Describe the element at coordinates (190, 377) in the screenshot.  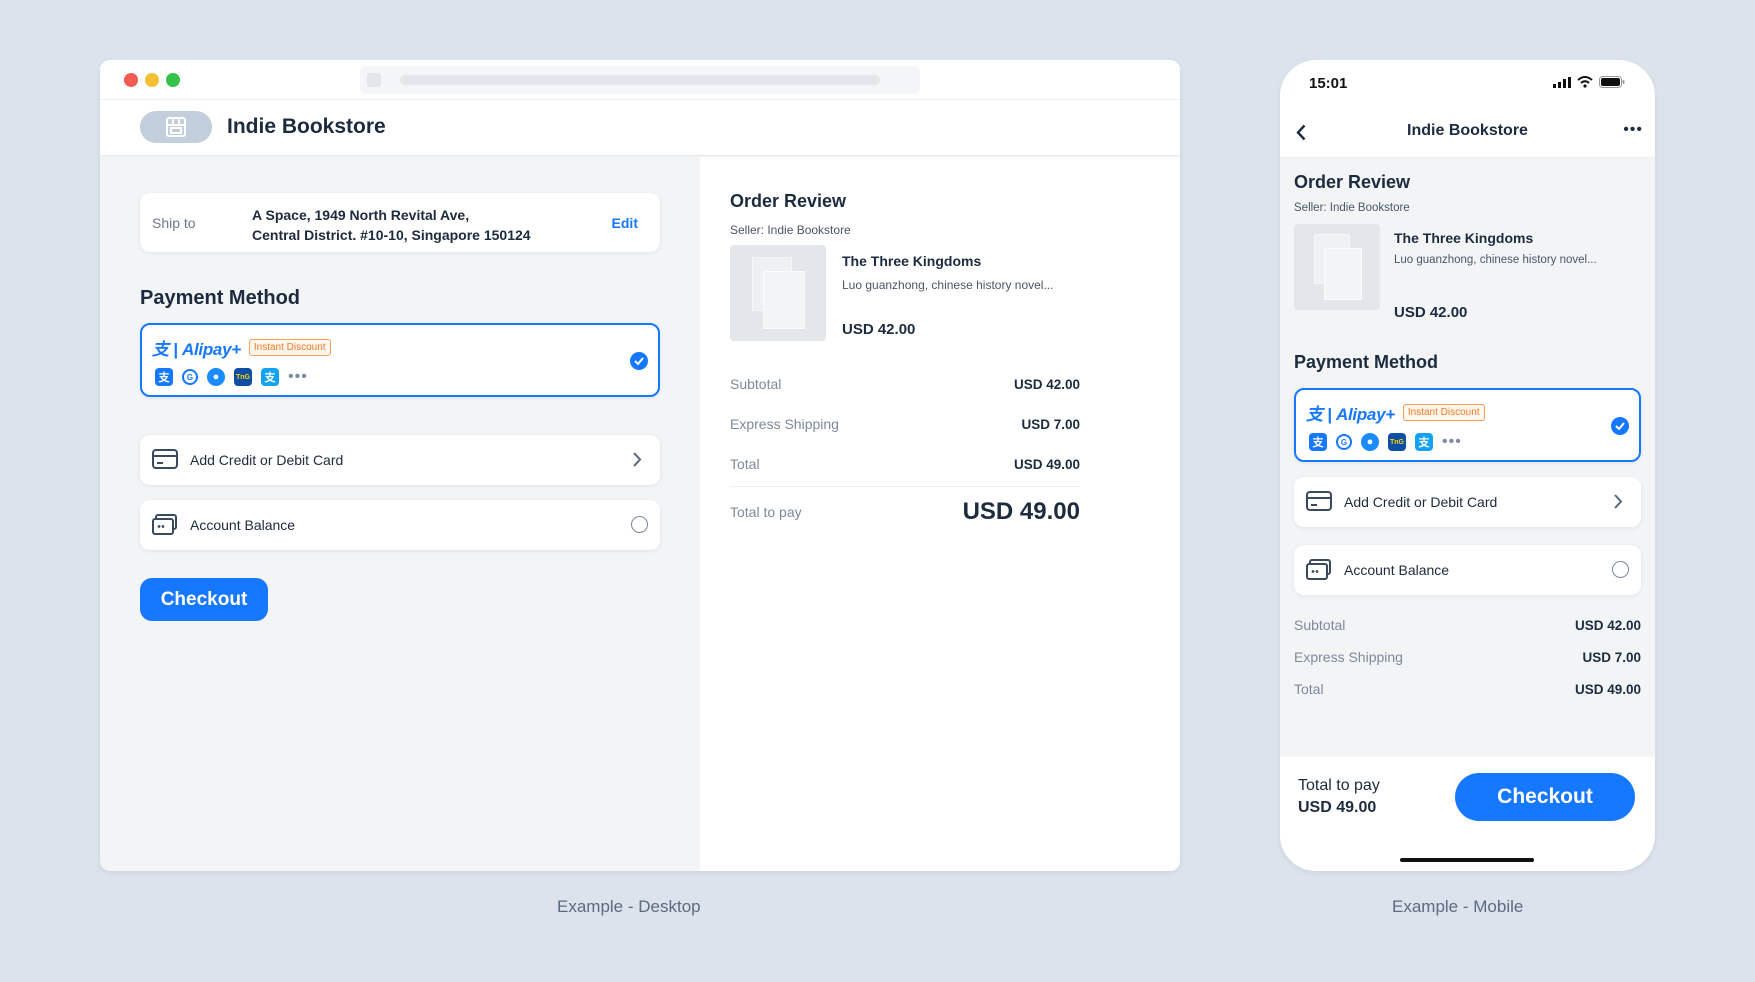
I see `gcash-icon: G` at that location.